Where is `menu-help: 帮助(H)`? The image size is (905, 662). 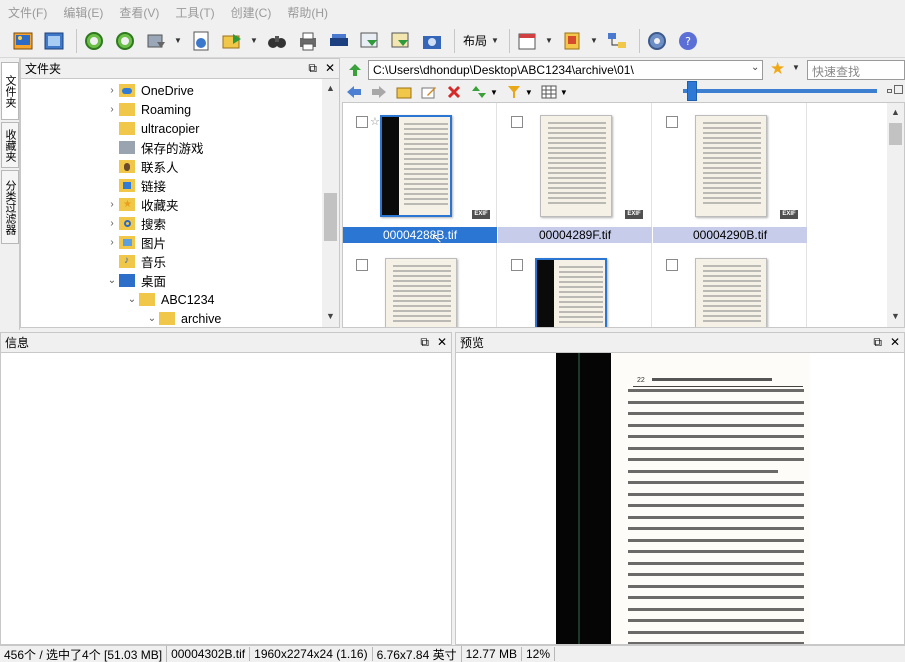
menu-help: 帮助(H) is located at coordinates (307, 12).